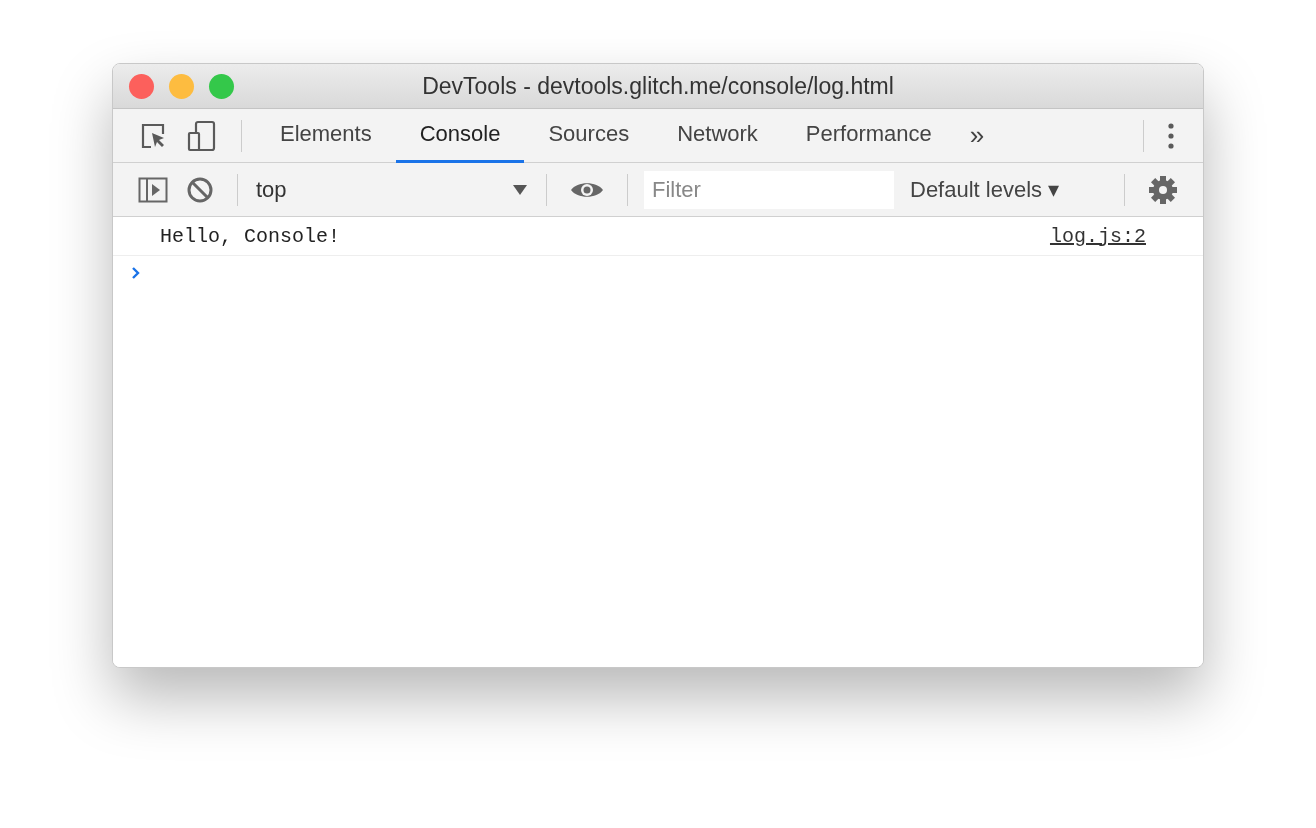  Describe the element at coordinates (717, 135) in the screenshot. I see `tab: Network` at that location.